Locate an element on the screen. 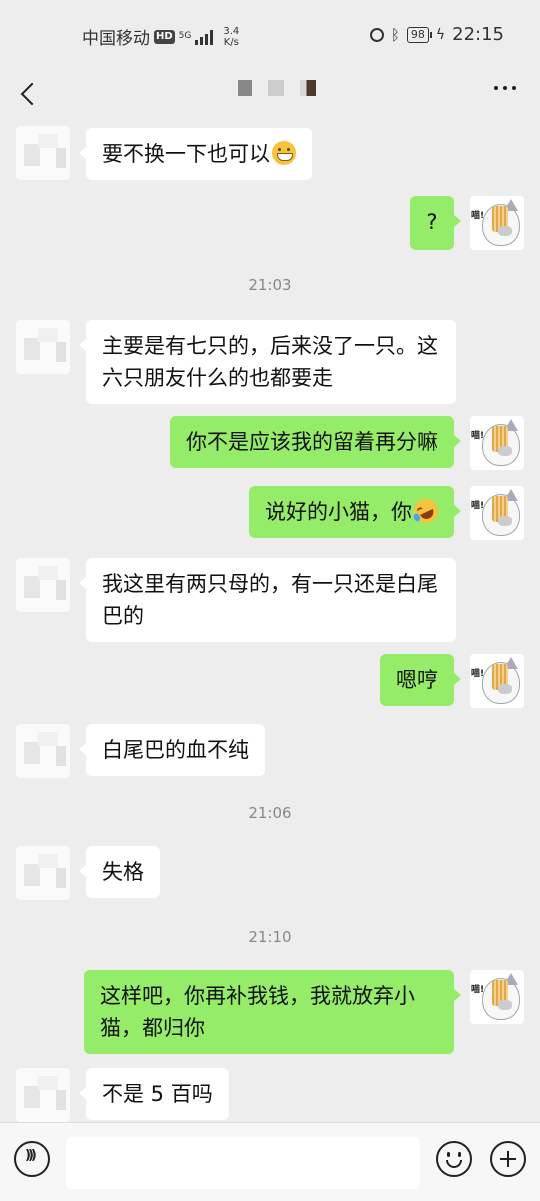  message-text: 嗯哼 is located at coordinates (417, 680).